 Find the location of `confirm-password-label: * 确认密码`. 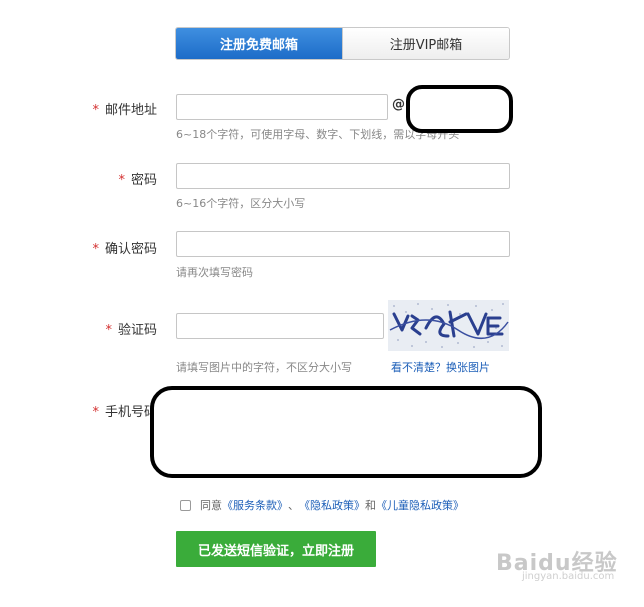

confirm-password-label: * 确认密码 is located at coordinates (124, 249).